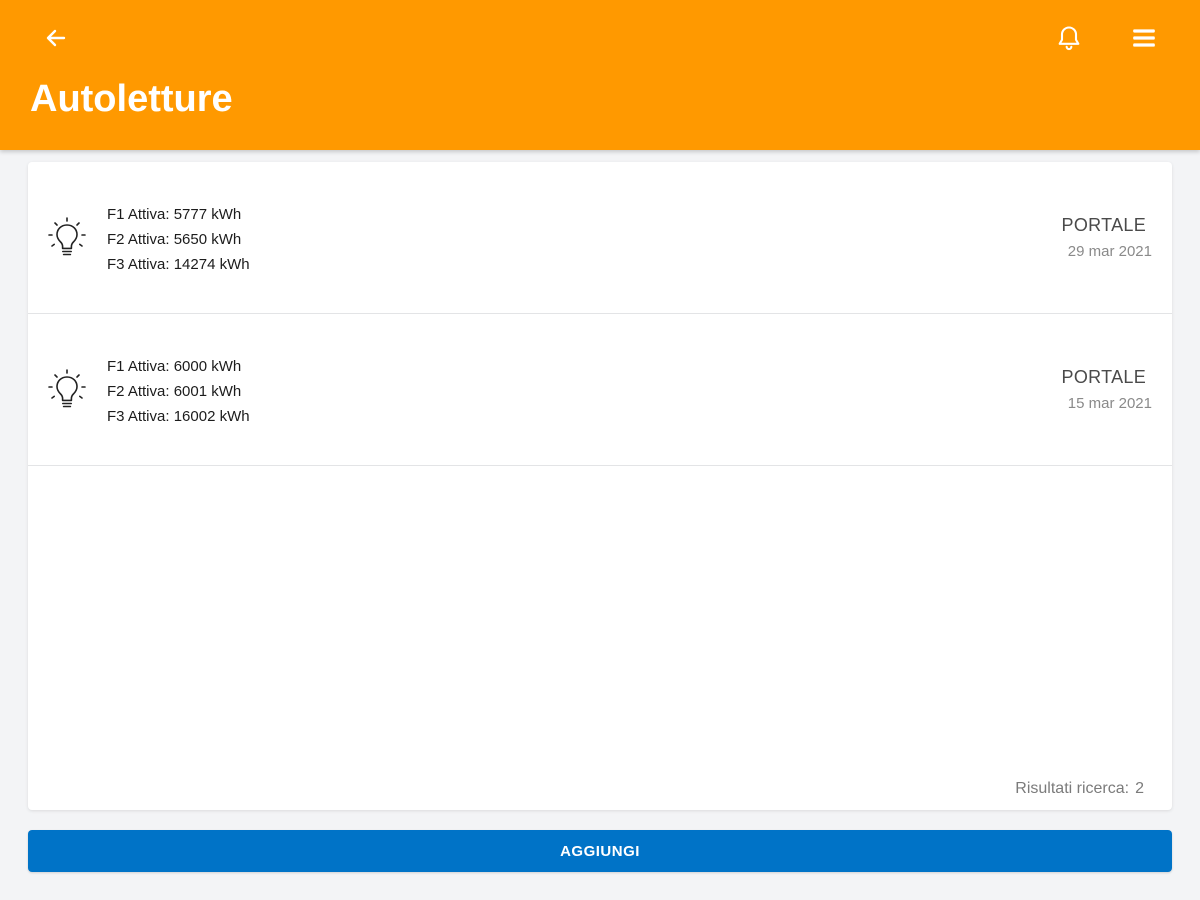  What do you see at coordinates (131, 99) in the screenshot?
I see `page-title: Autoletture` at bounding box center [131, 99].